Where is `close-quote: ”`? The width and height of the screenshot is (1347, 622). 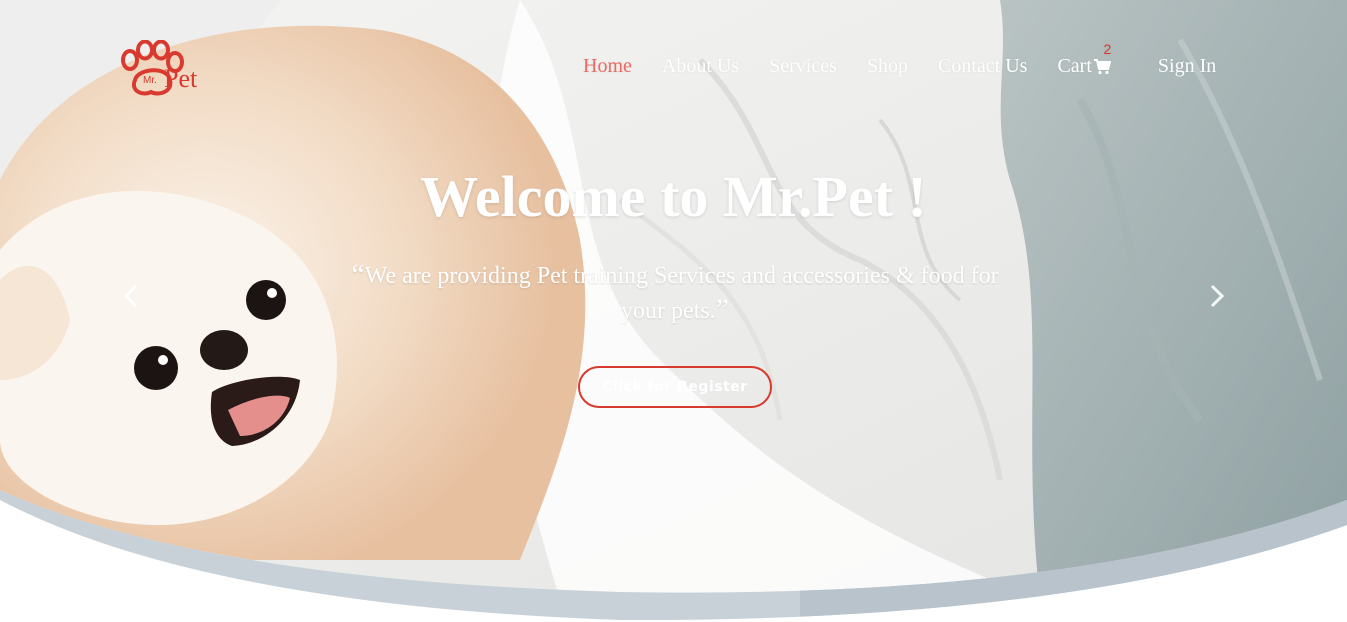
close-quote: ” is located at coordinates (722, 309).